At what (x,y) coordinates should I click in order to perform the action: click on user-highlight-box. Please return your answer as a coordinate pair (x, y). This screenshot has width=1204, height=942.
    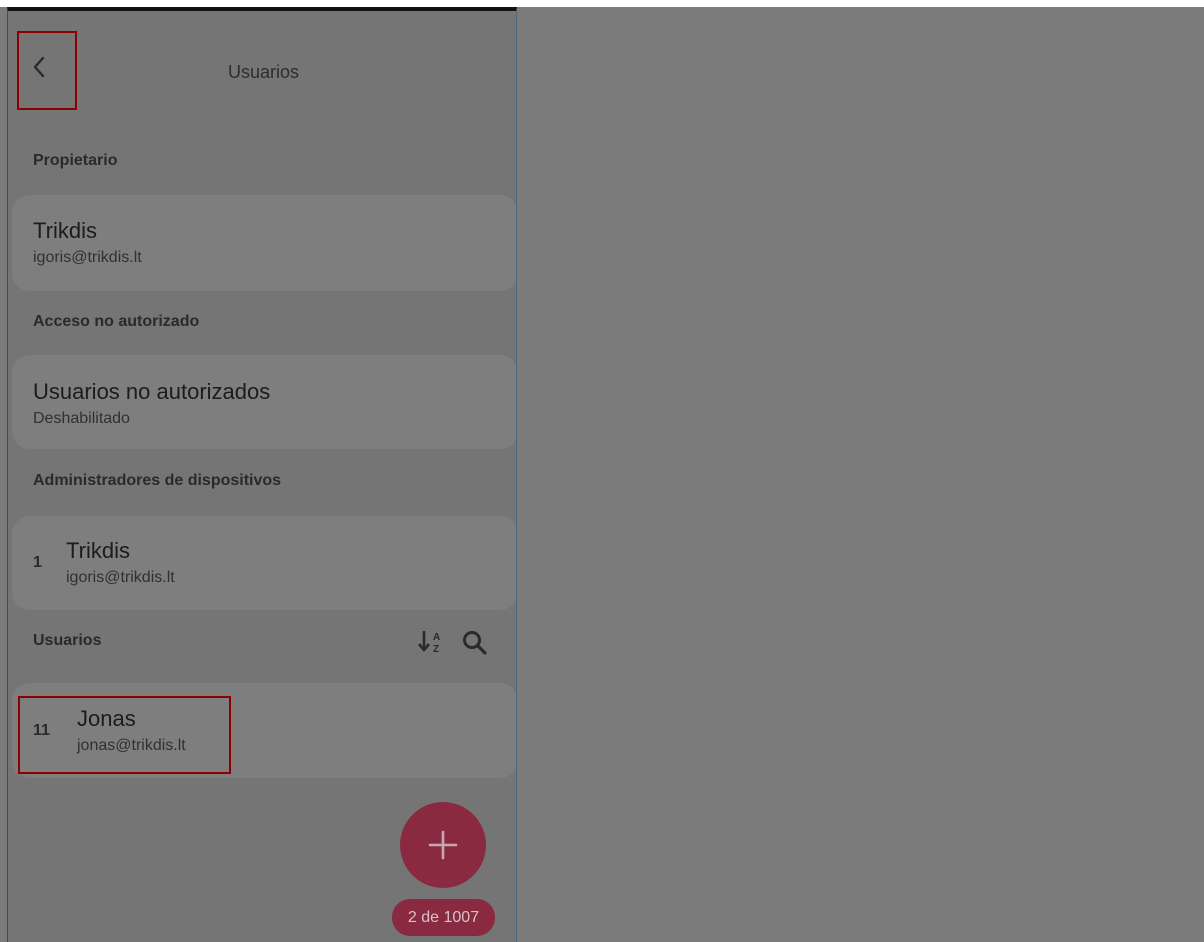
    Looking at the image, I should click on (124, 735).